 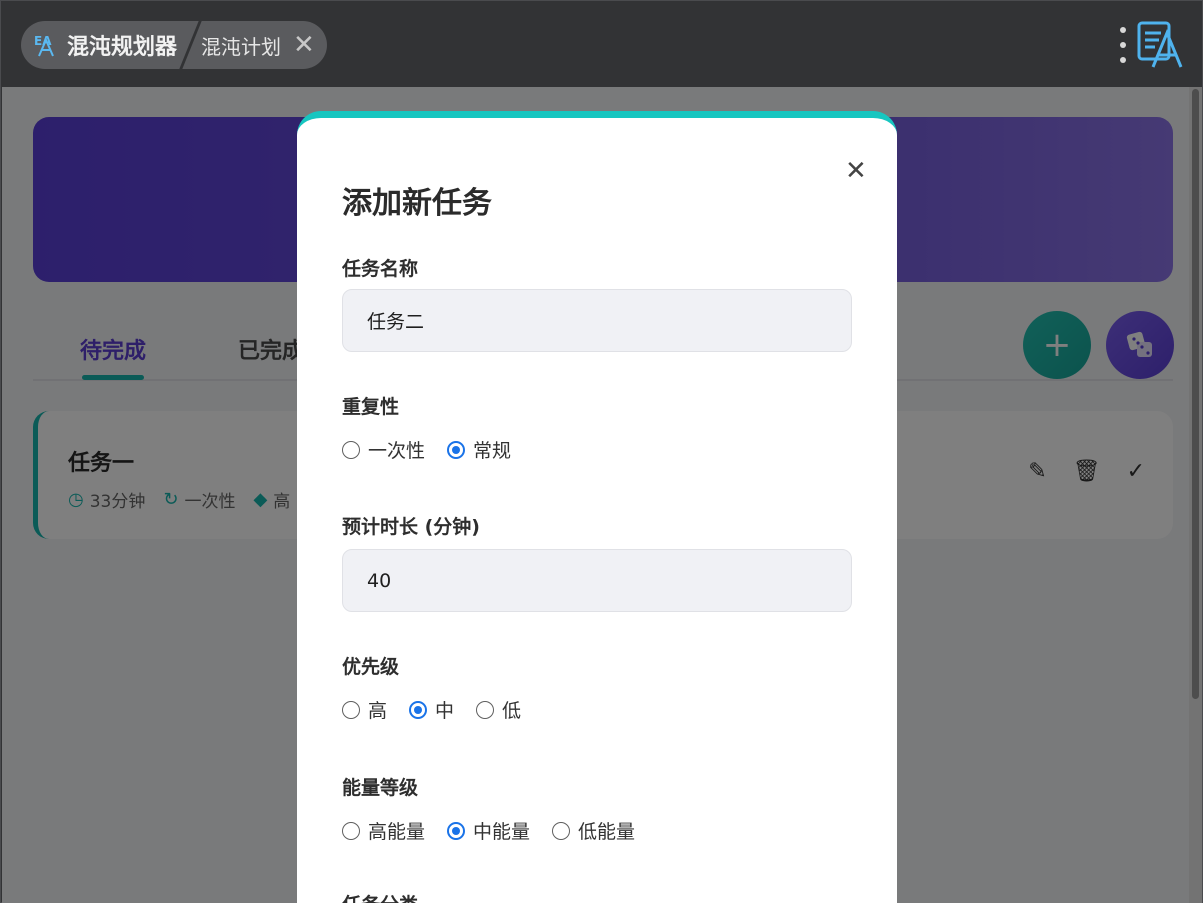 I want to click on repeat-option-once-label: 一次性, so click(x=397, y=451).